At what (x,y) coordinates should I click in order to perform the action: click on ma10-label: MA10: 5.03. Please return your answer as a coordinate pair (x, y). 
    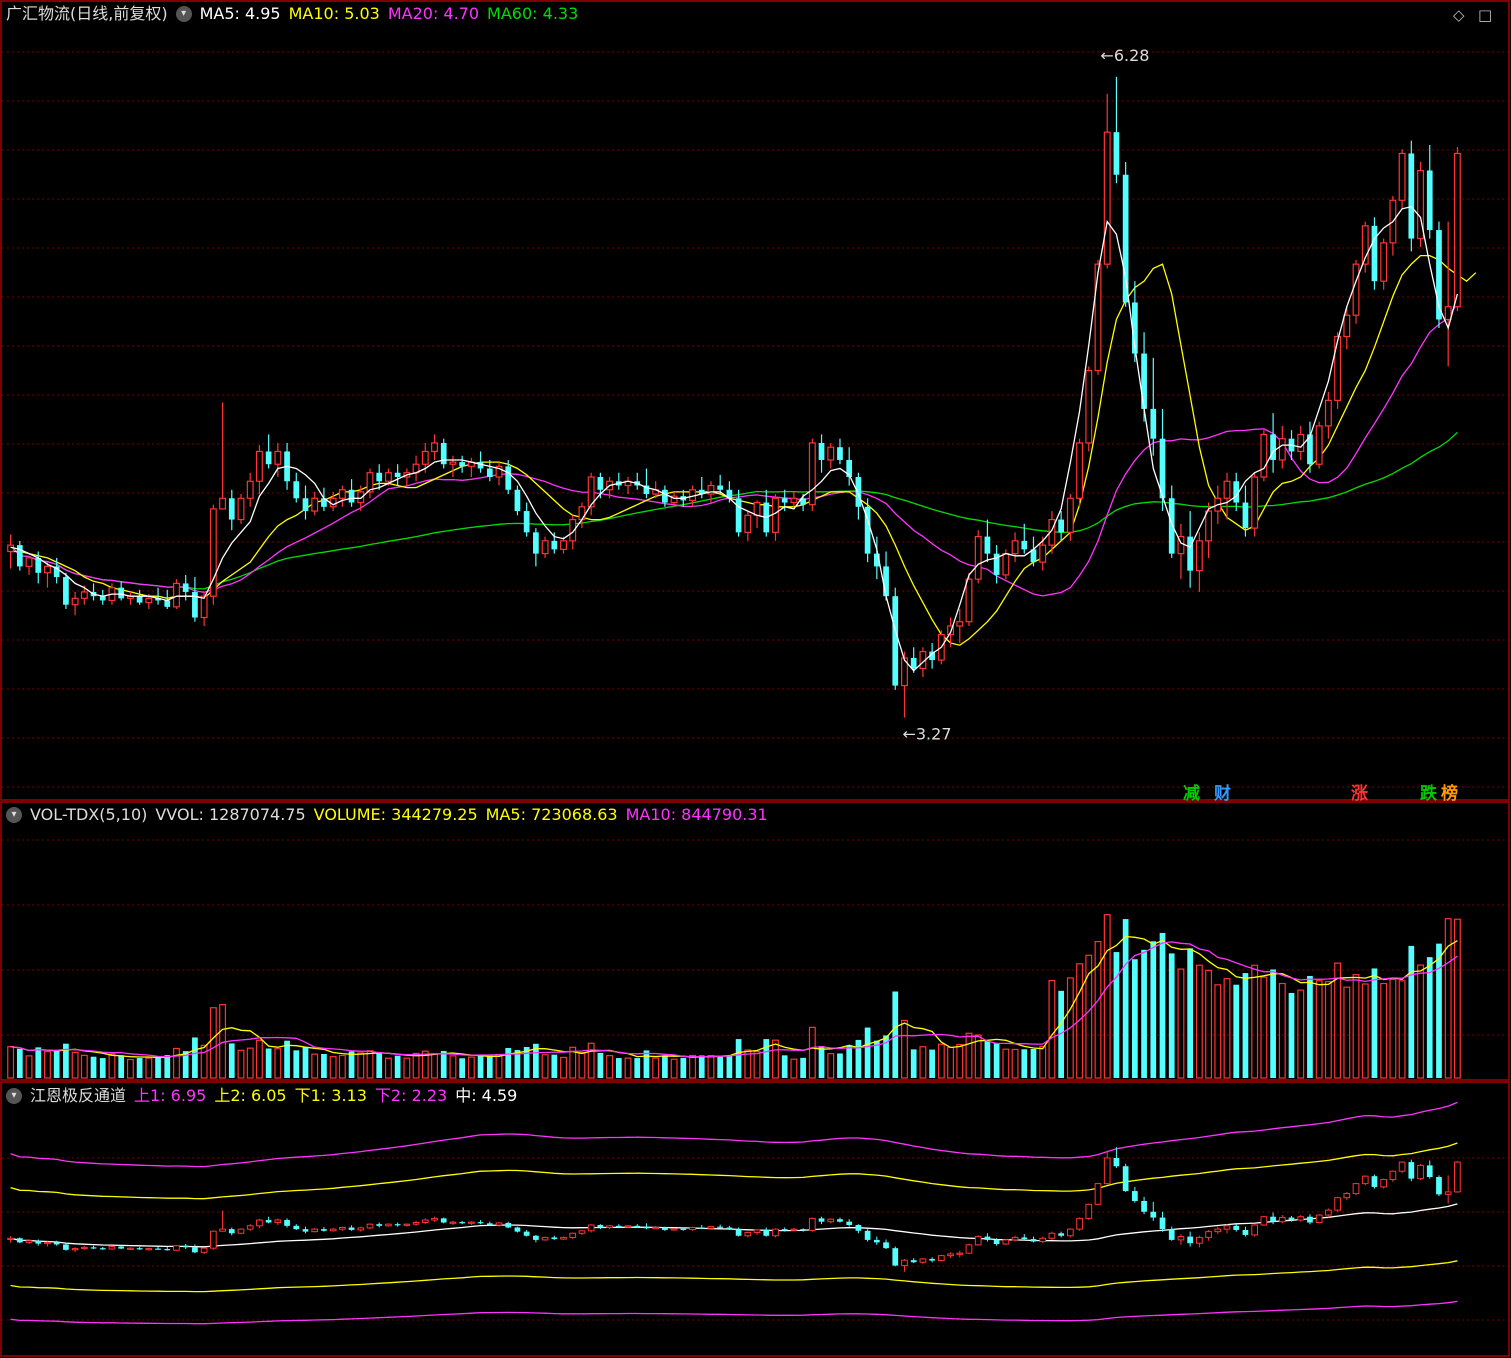
    Looking at the image, I should click on (334, 13).